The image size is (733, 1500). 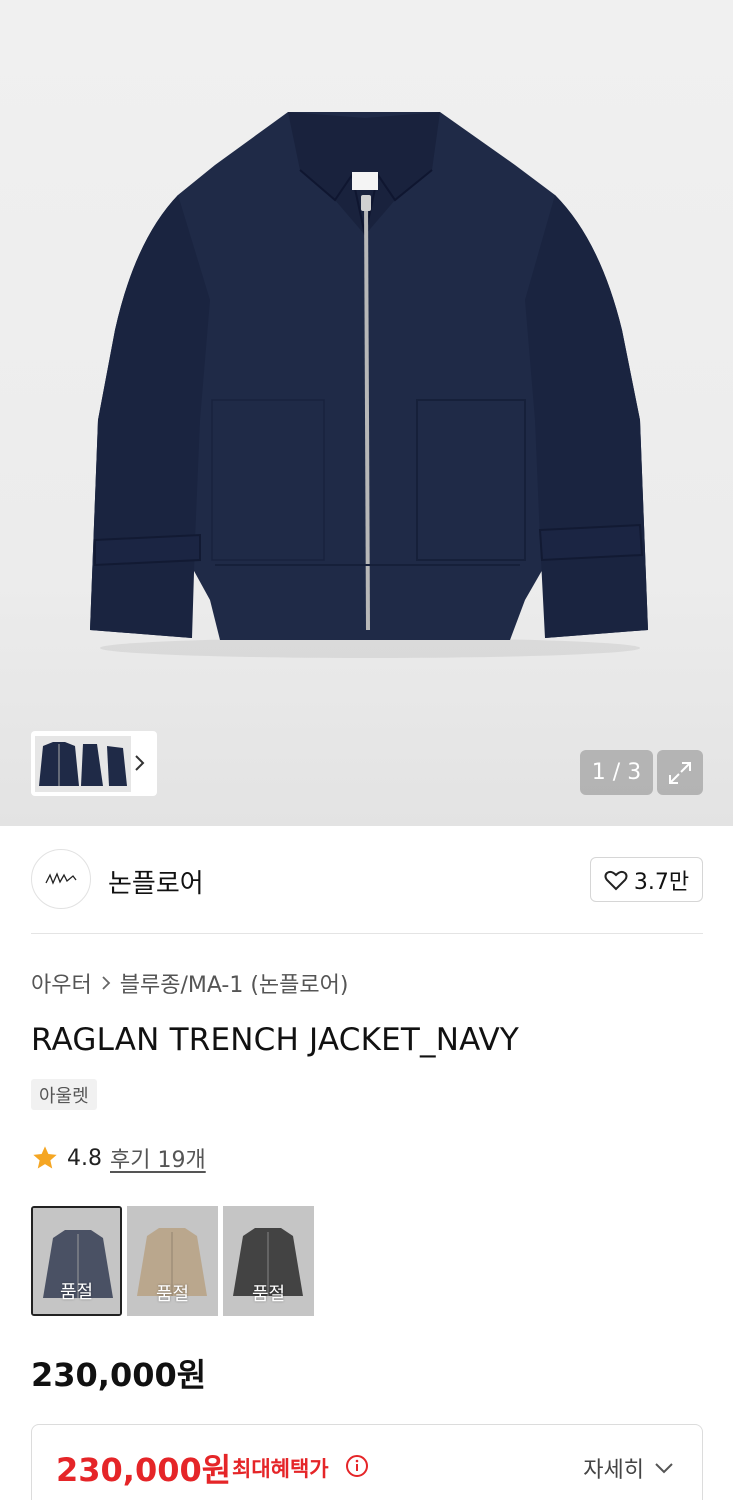 I want to click on max-benefit-box: 230,000원 최대혜택가 자세히, so click(x=367, y=1462).